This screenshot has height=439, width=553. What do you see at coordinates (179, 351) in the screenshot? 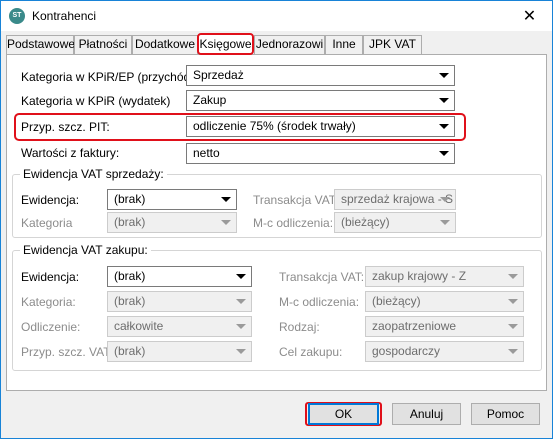
I see `vat-purchase-przyp-select: (brak)` at bounding box center [179, 351].